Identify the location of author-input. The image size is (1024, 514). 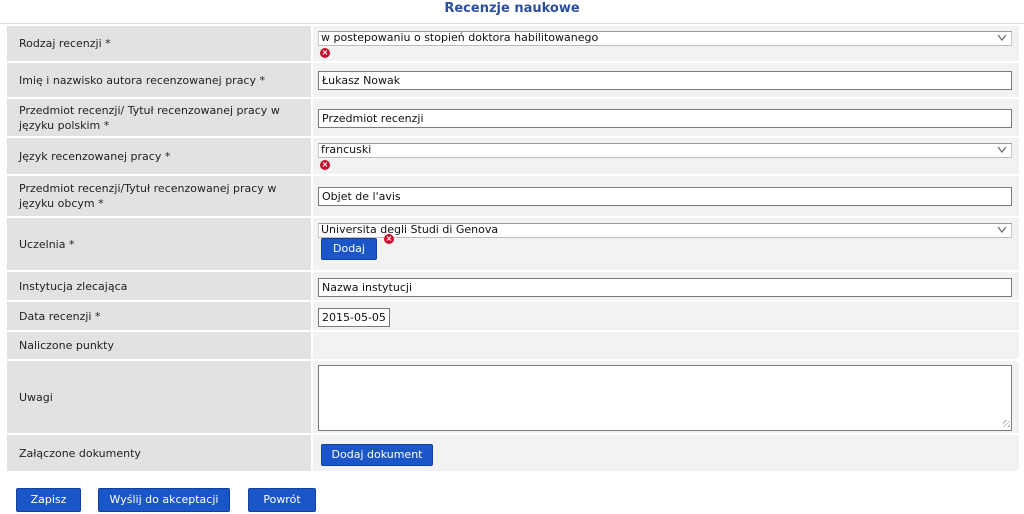
(665, 80).